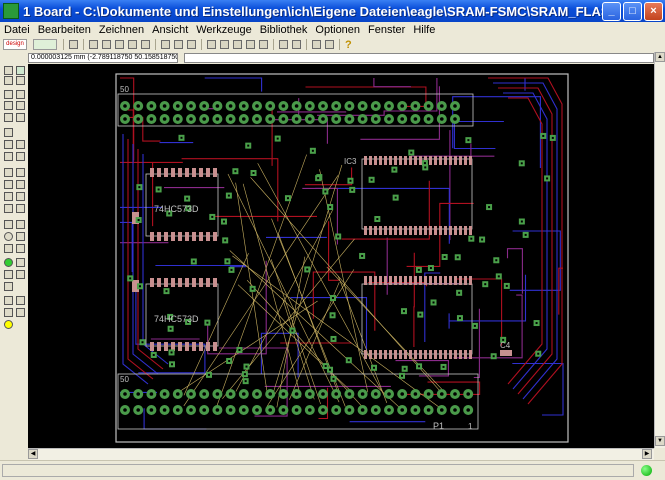 This screenshot has height=480, width=665. What do you see at coordinates (20, 224) in the screenshot?
I see `text-icon` at bounding box center [20, 224].